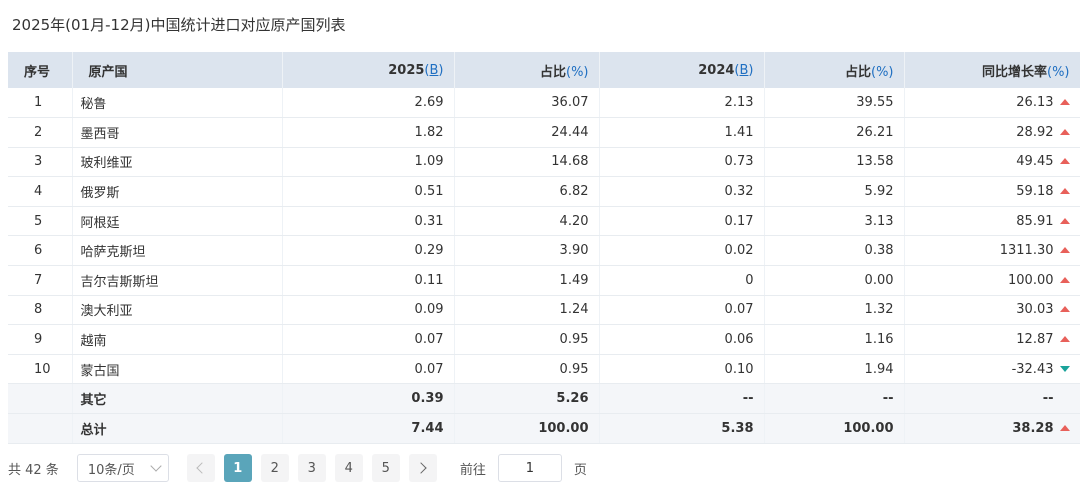 The image size is (1080, 497). What do you see at coordinates (368, 221) in the screenshot?
I see `cell-value-2025: 0.31` at bounding box center [368, 221].